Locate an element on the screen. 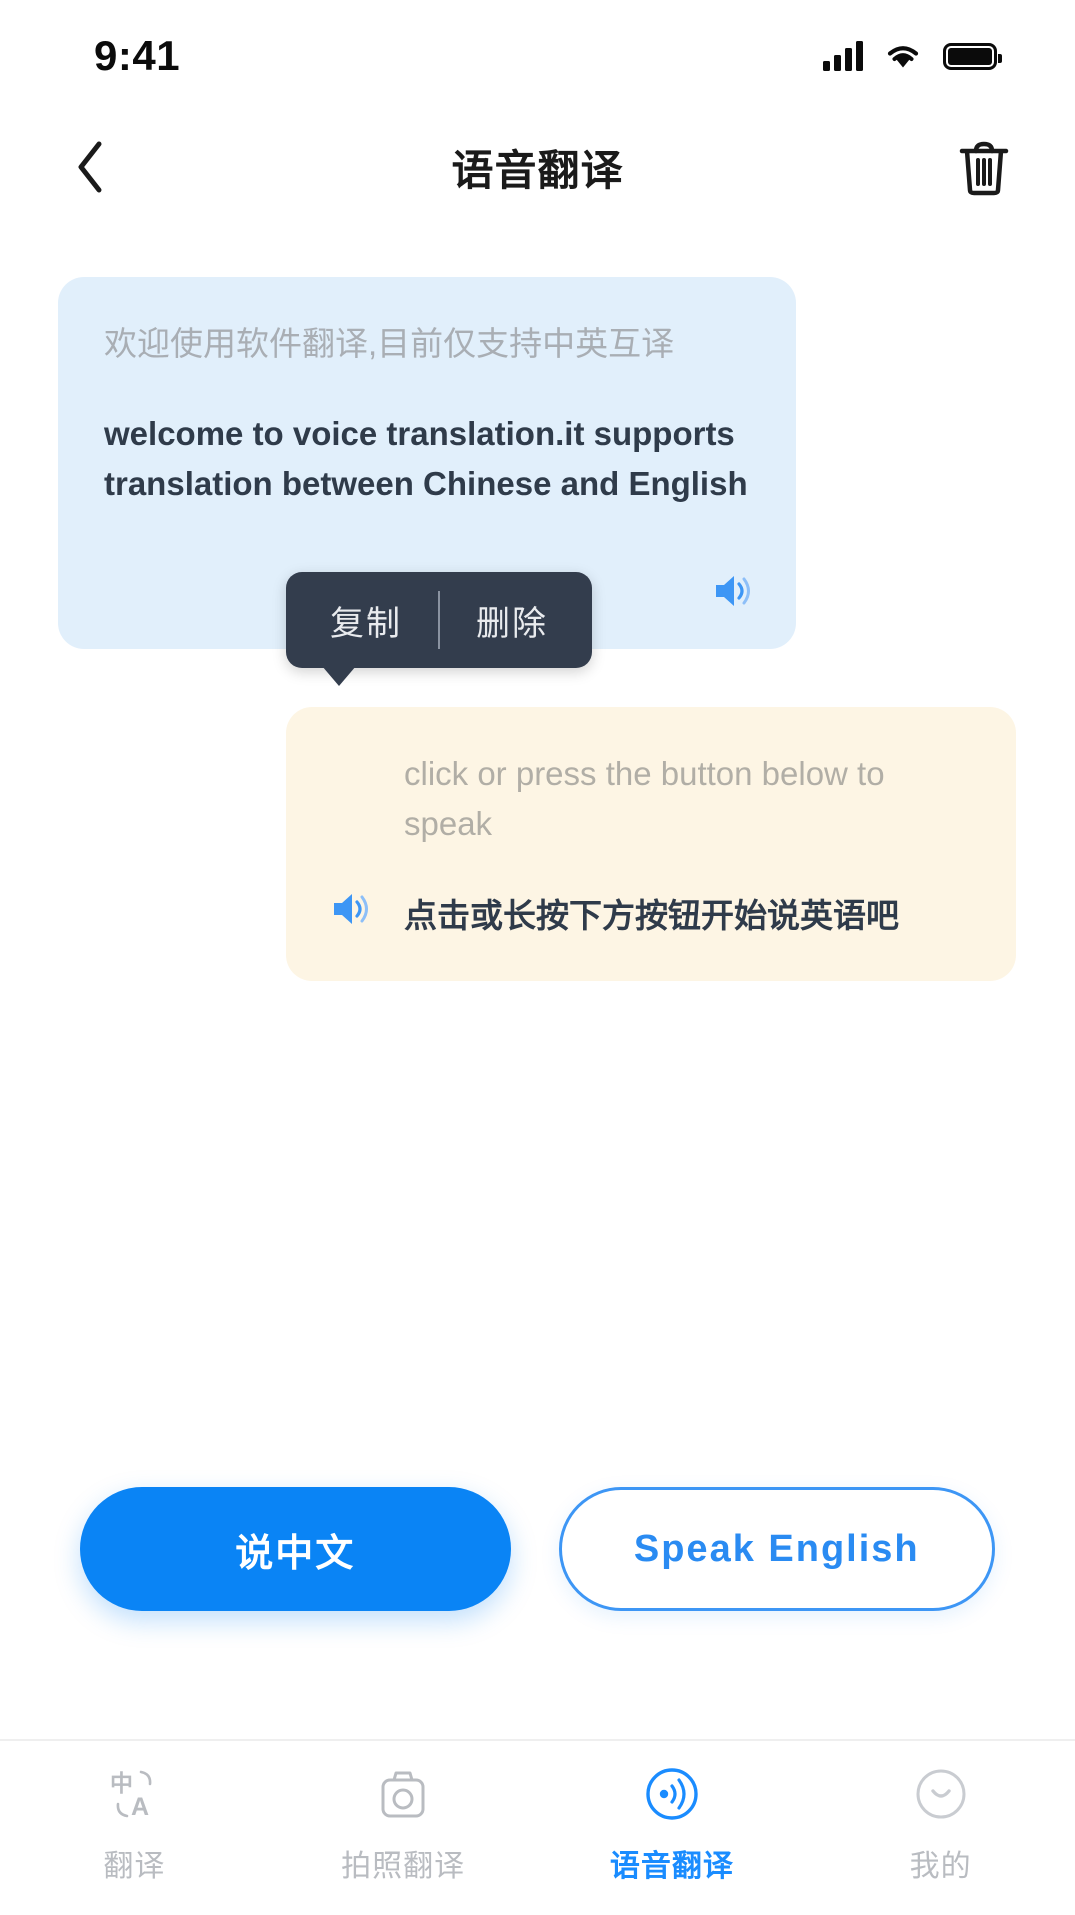 The height and width of the screenshot is (1915, 1075). tab-item-voice-translate: 语音翻译 is located at coordinates (672, 1824).